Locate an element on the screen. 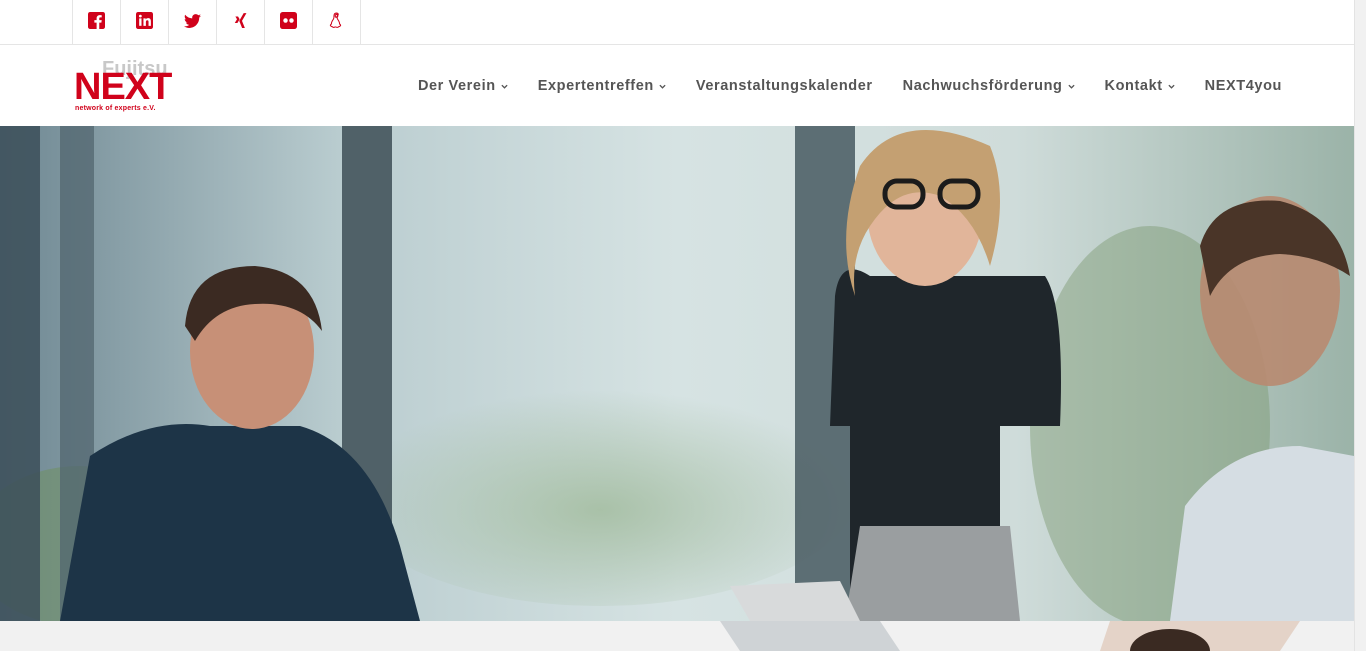  content-section-top is located at coordinates (677, 636).